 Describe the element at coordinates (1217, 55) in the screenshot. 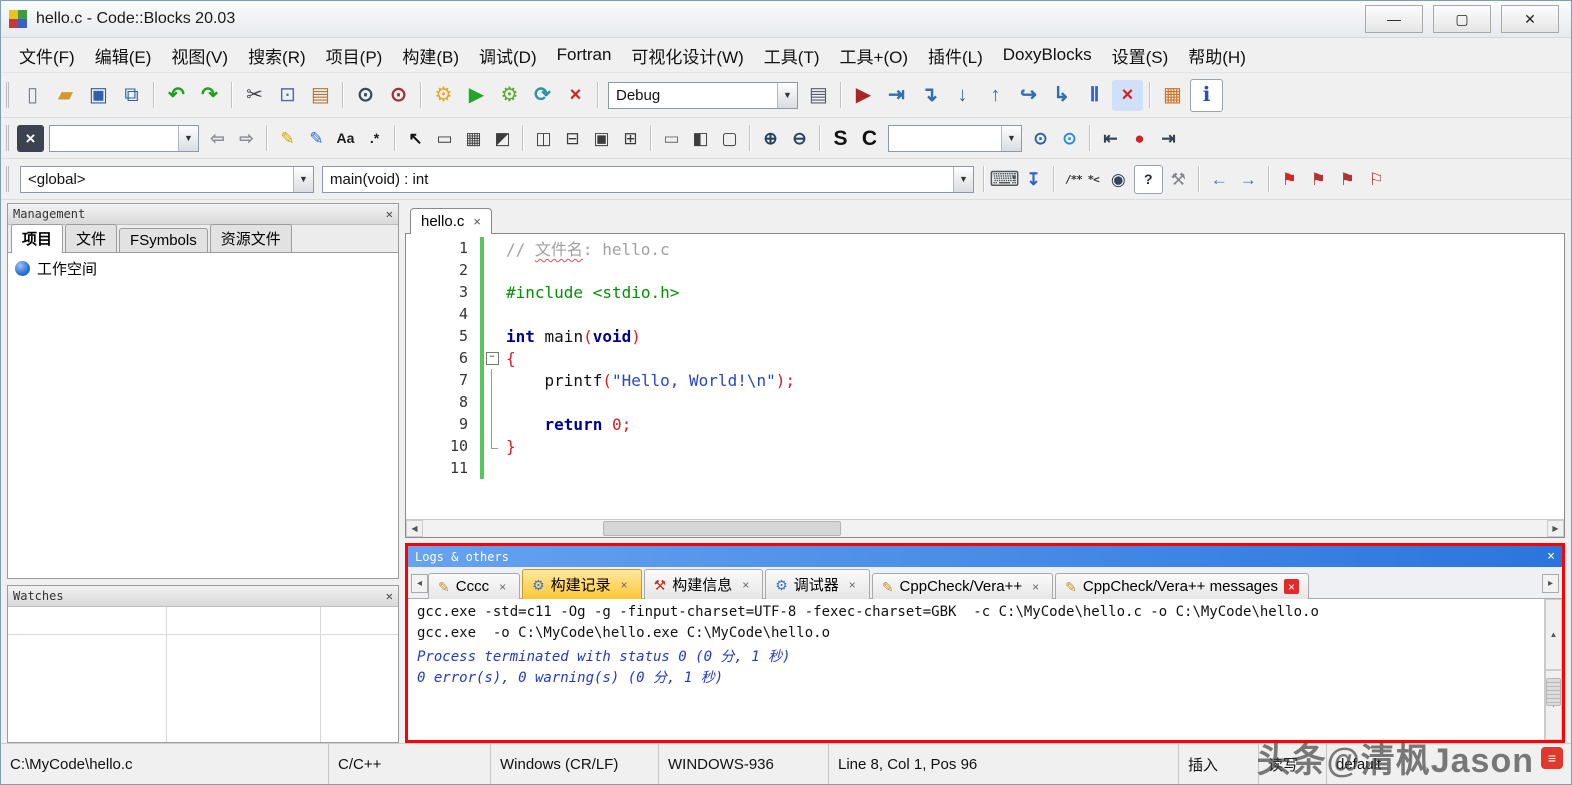

I see `menu-item: 帮助(H)` at that location.